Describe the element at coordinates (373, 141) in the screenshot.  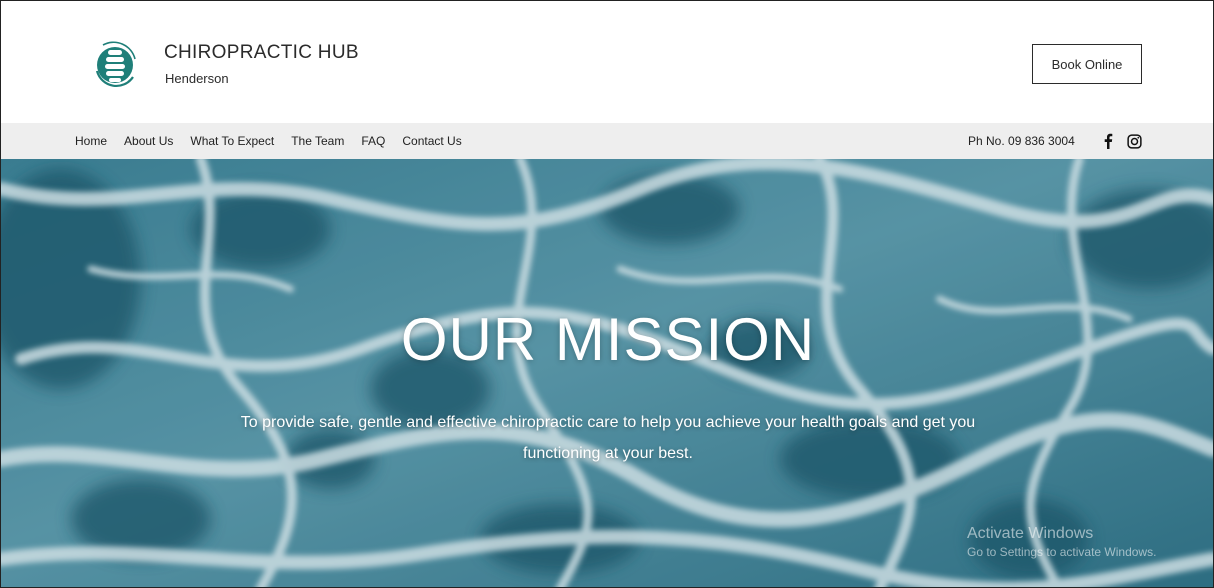
I see `nav-item-faq: FAQ` at that location.